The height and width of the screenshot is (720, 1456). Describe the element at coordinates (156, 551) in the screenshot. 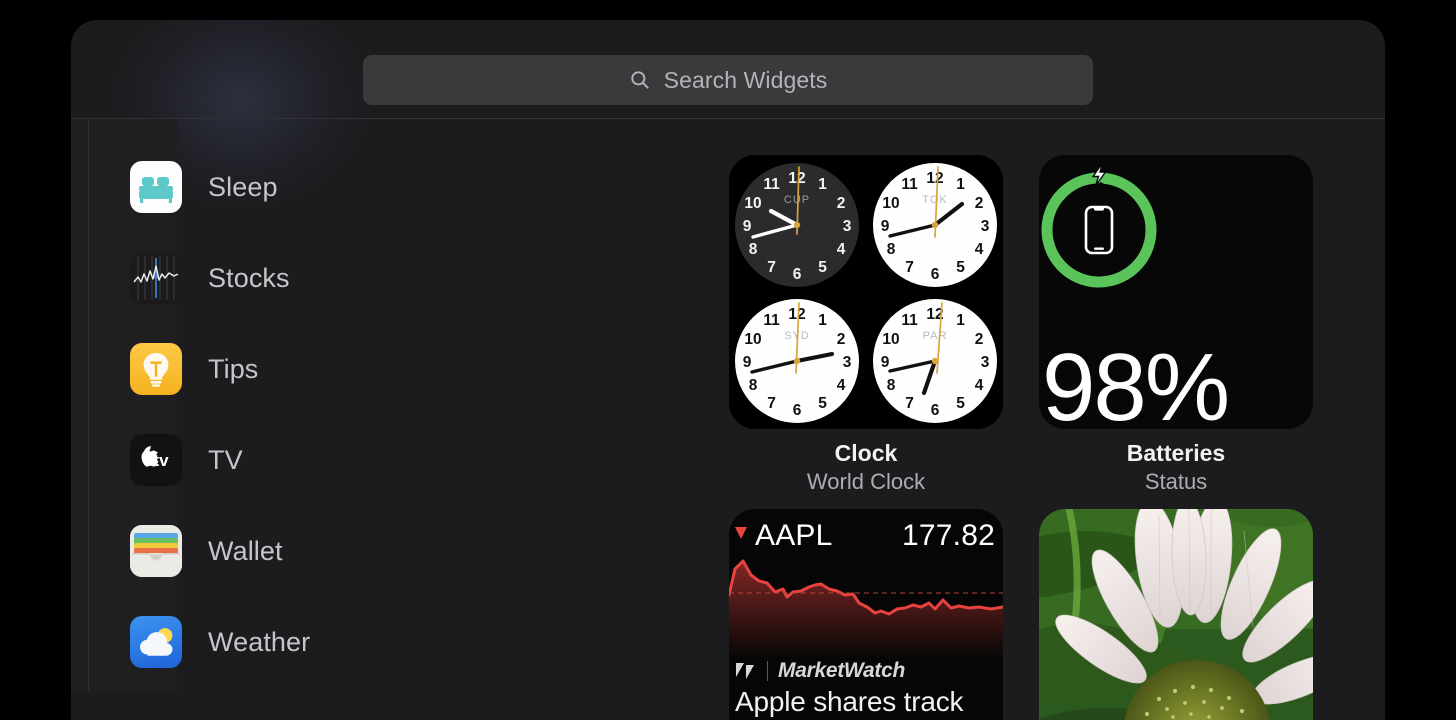

I see `wallet-app-icon` at that location.